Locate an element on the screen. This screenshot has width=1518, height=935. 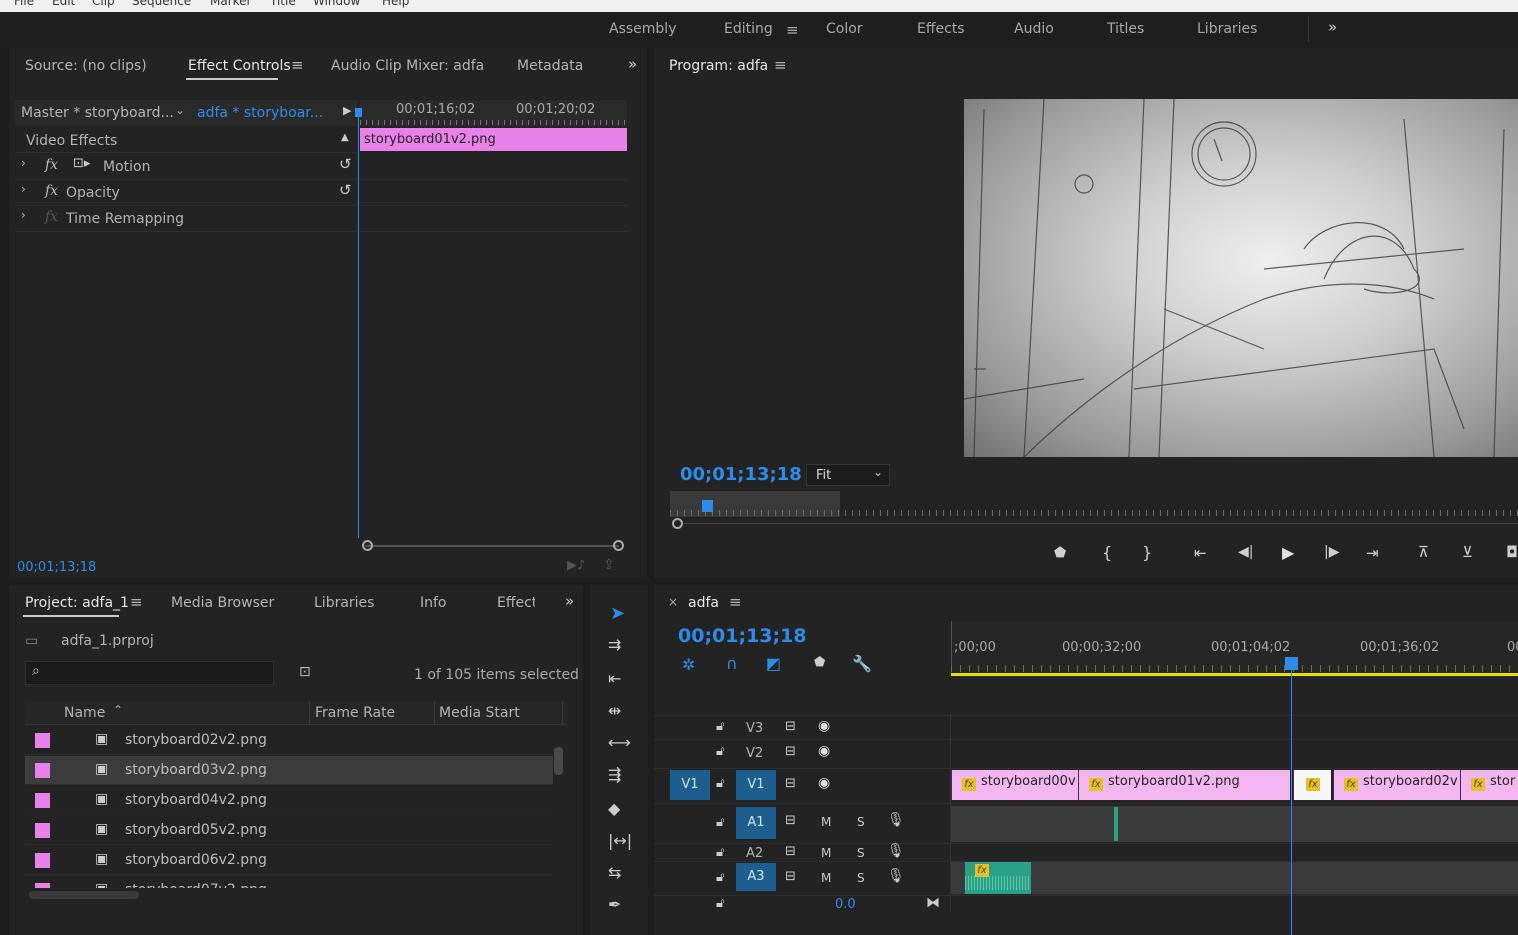
audio-track-a1-lane is located at coordinates (1234, 824).